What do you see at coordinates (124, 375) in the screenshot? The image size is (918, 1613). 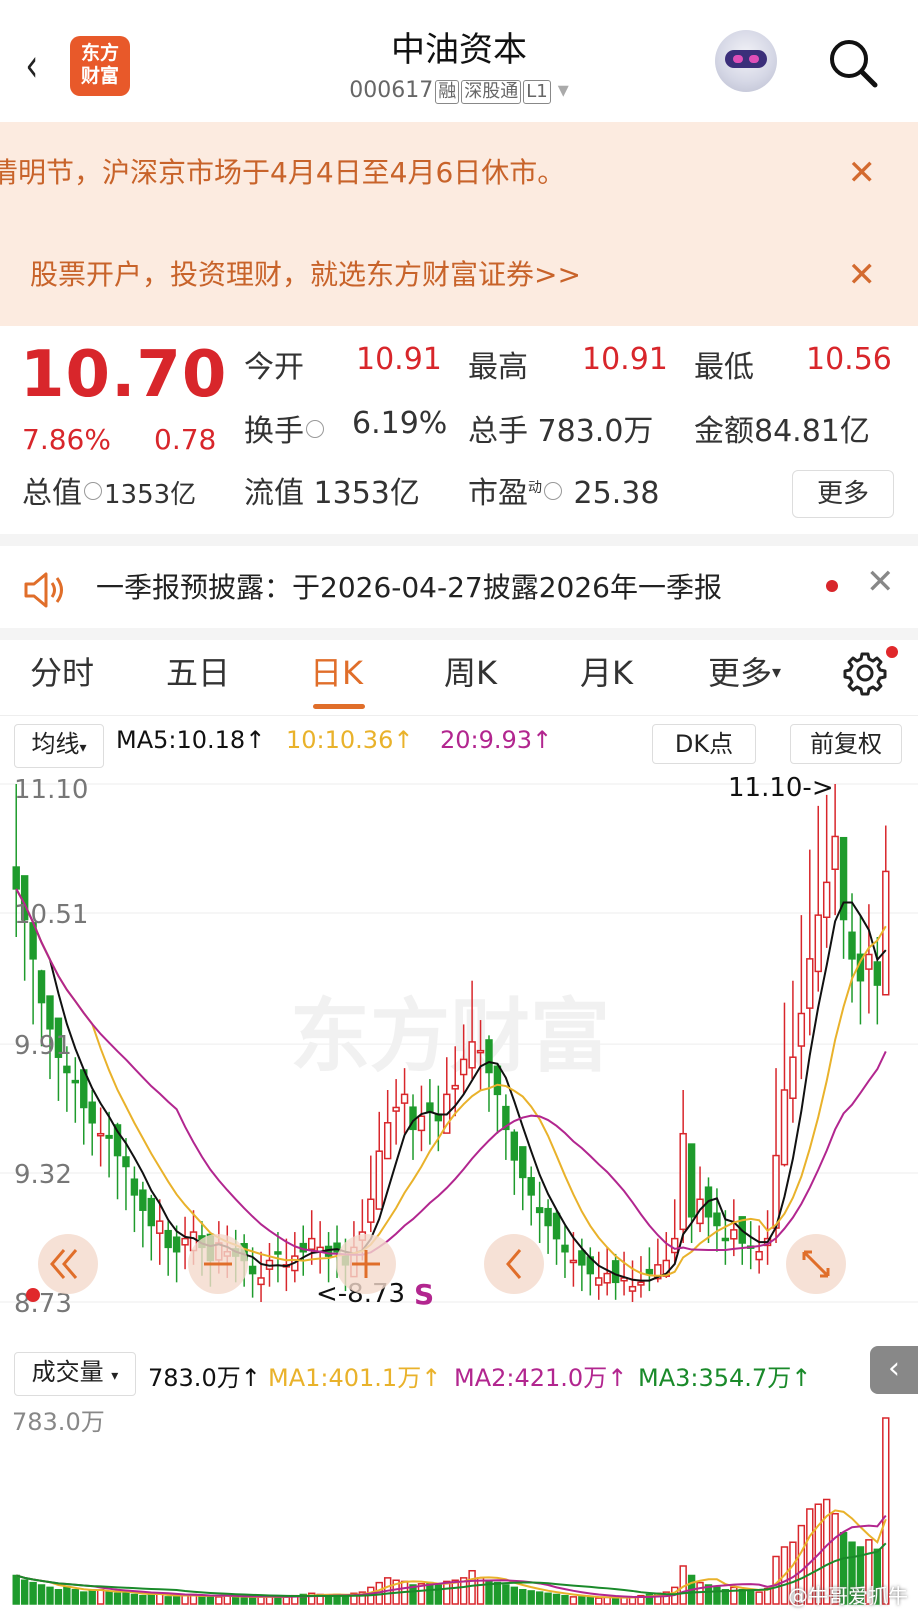 I see `current-price: 10.70` at bounding box center [124, 375].